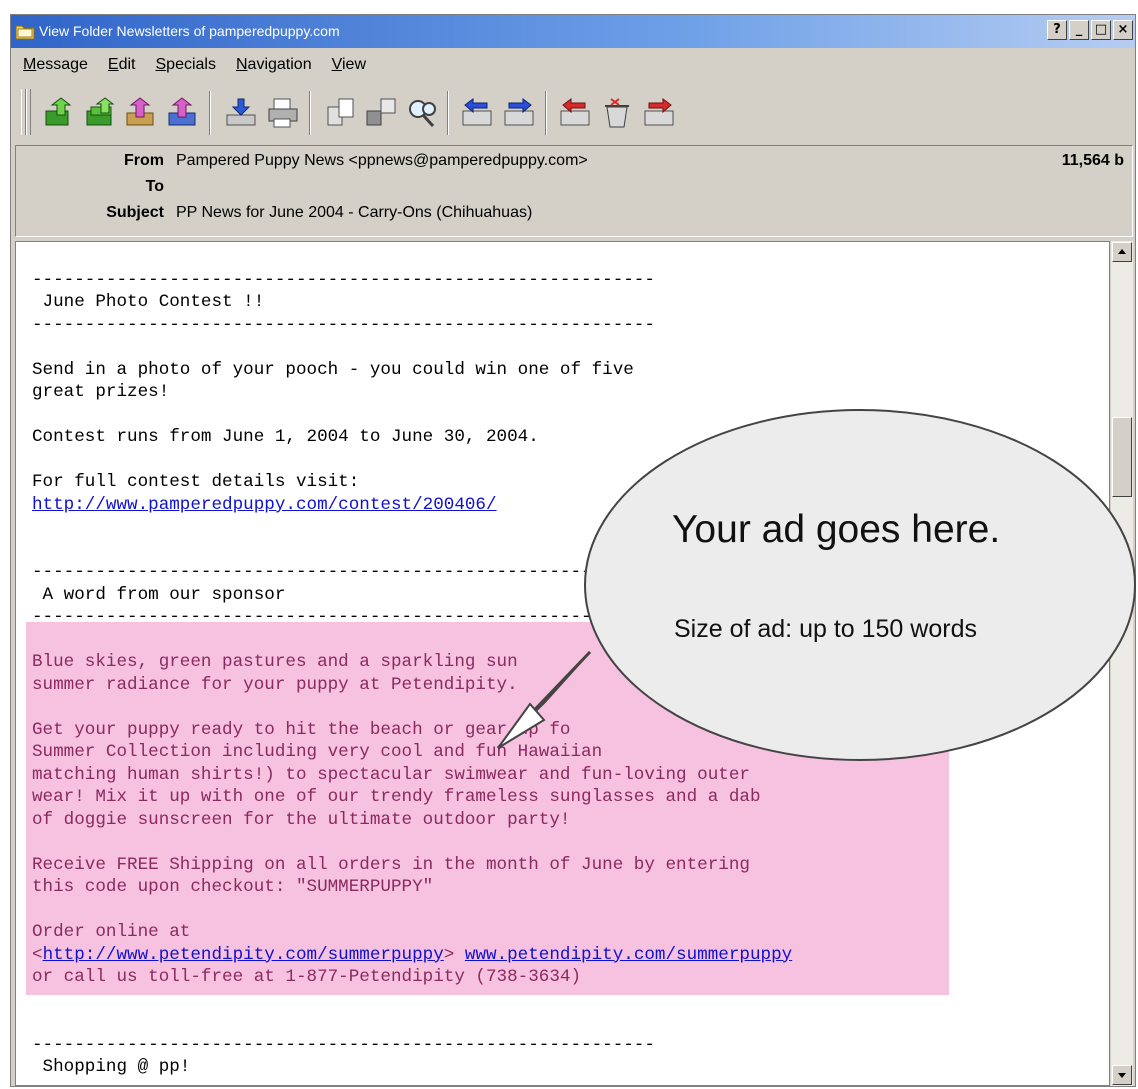 The image size is (1138, 1089). What do you see at coordinates (1122, 457) in the screenshot?
I see `scroll-thumb` at bounding box center [1122, 457].